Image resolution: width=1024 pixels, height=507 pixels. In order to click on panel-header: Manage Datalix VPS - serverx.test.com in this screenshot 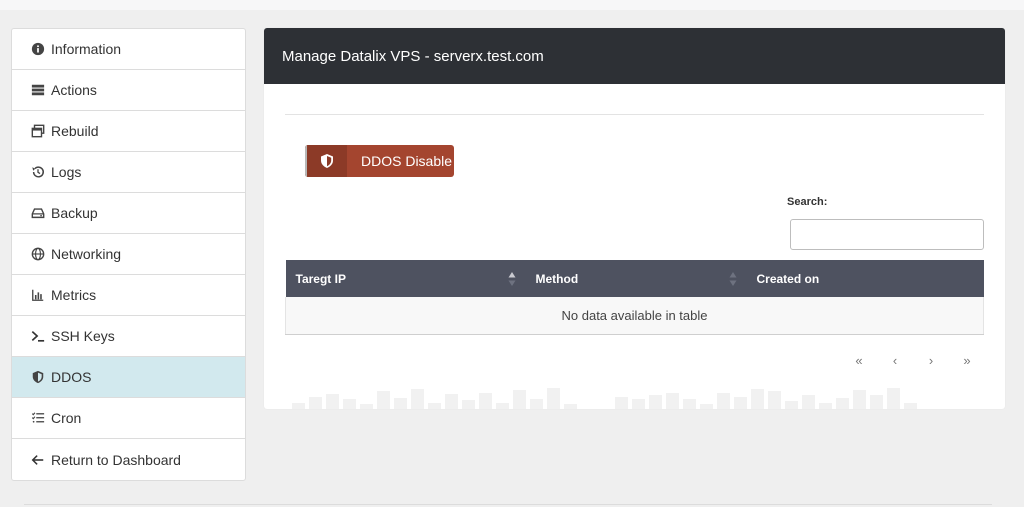, I will do `click(634, 56)`.